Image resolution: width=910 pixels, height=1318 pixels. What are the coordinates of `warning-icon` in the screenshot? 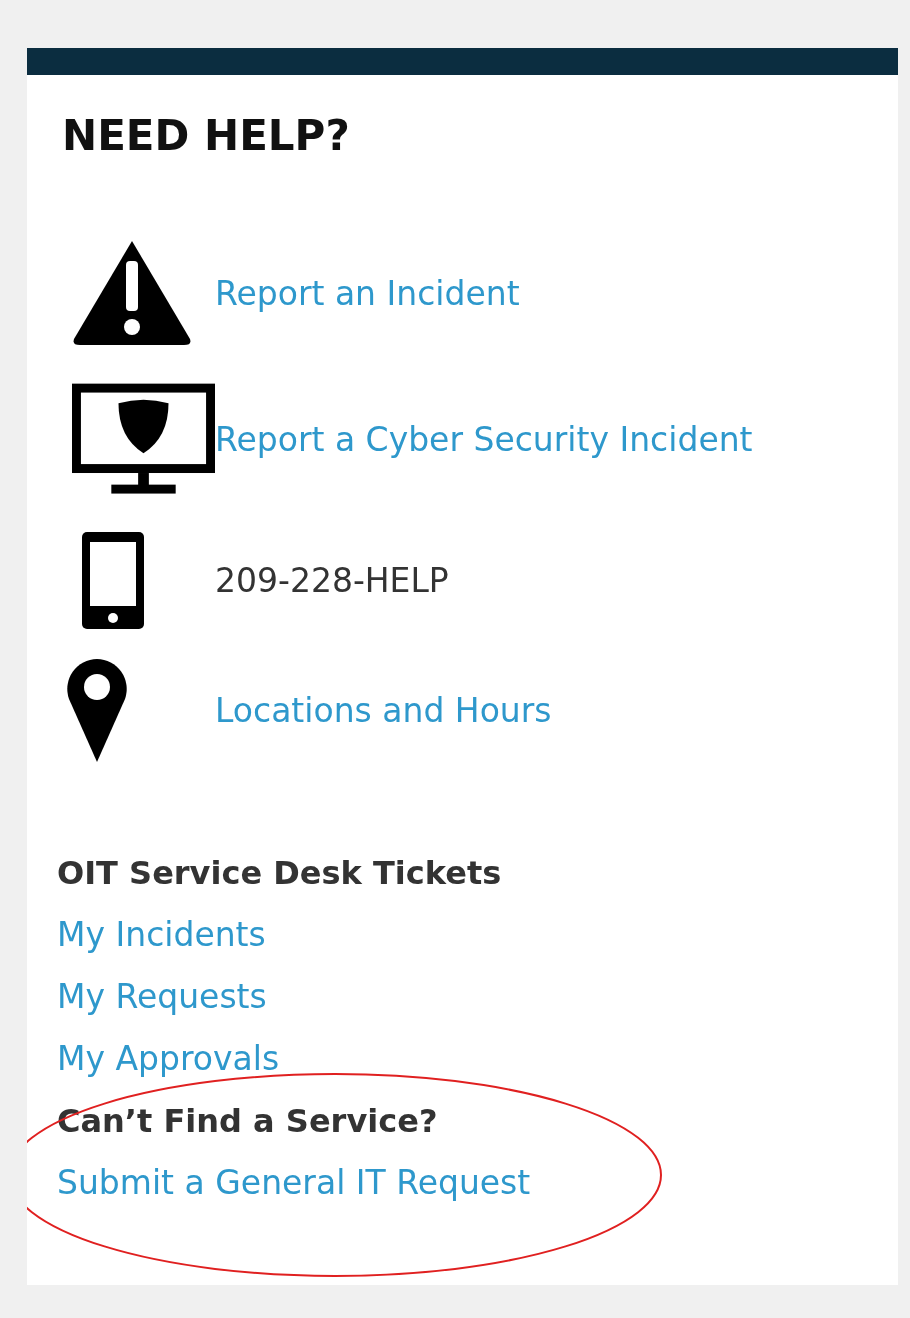 It's located at (132, 293).